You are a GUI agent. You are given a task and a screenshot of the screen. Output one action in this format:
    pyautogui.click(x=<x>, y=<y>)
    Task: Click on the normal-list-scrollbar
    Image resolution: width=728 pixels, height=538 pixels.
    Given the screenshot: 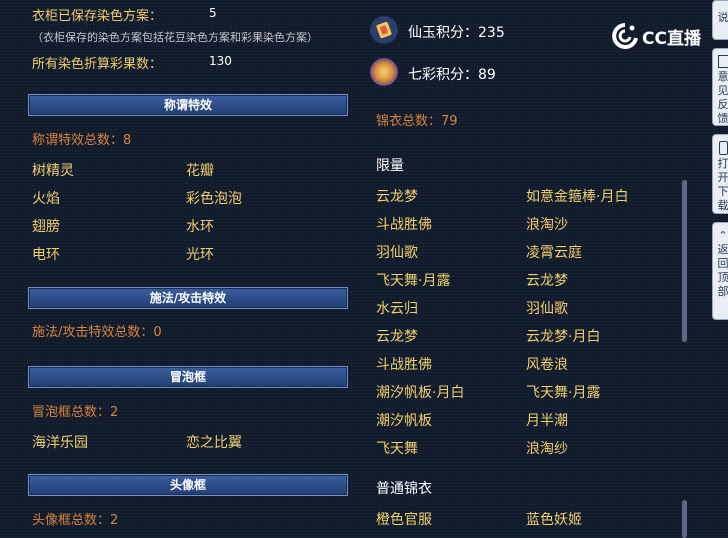 What is the action you would take?
    pyautogui.click(x=684, y=519)
    